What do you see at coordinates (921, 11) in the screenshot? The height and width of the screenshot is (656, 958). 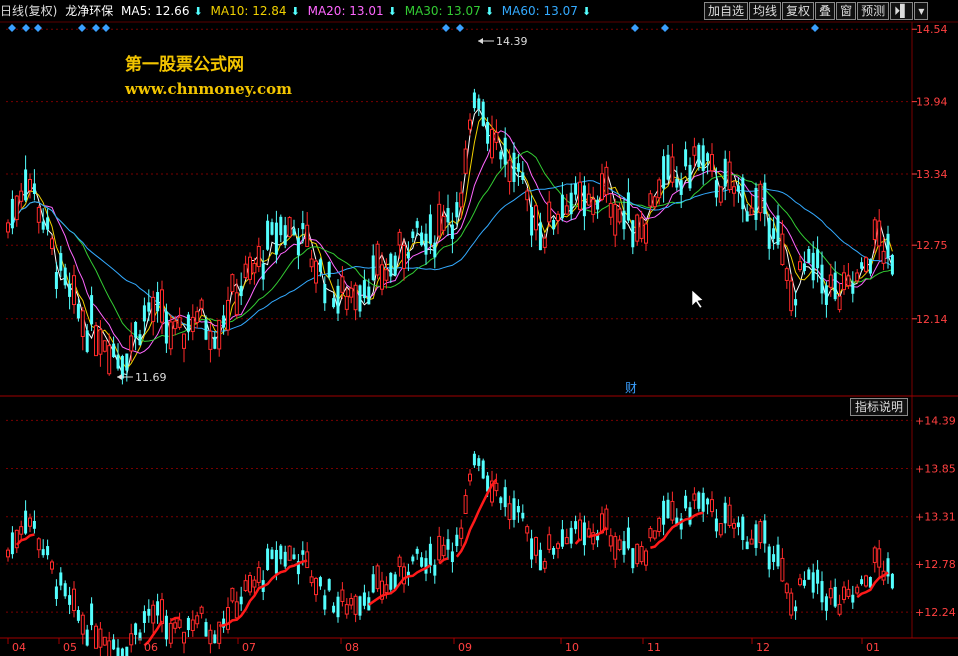 I see `menu-dropdown-icon: ▾` at bounding box center [921, 11].